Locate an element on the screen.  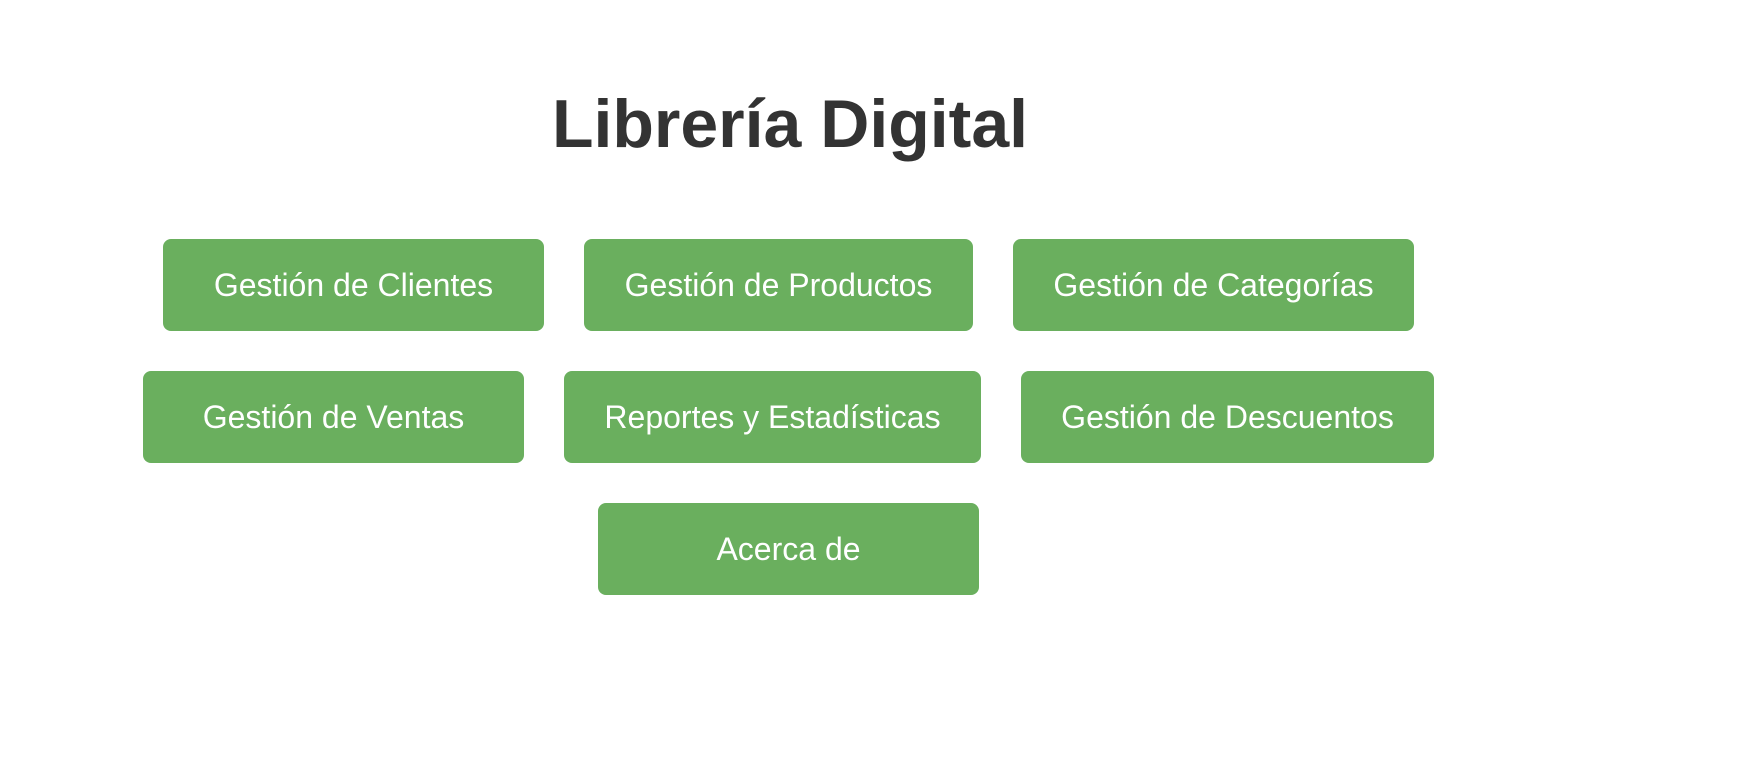
descuentos-button: Gestión de Descuentos is located at coordinates (1227, 417).